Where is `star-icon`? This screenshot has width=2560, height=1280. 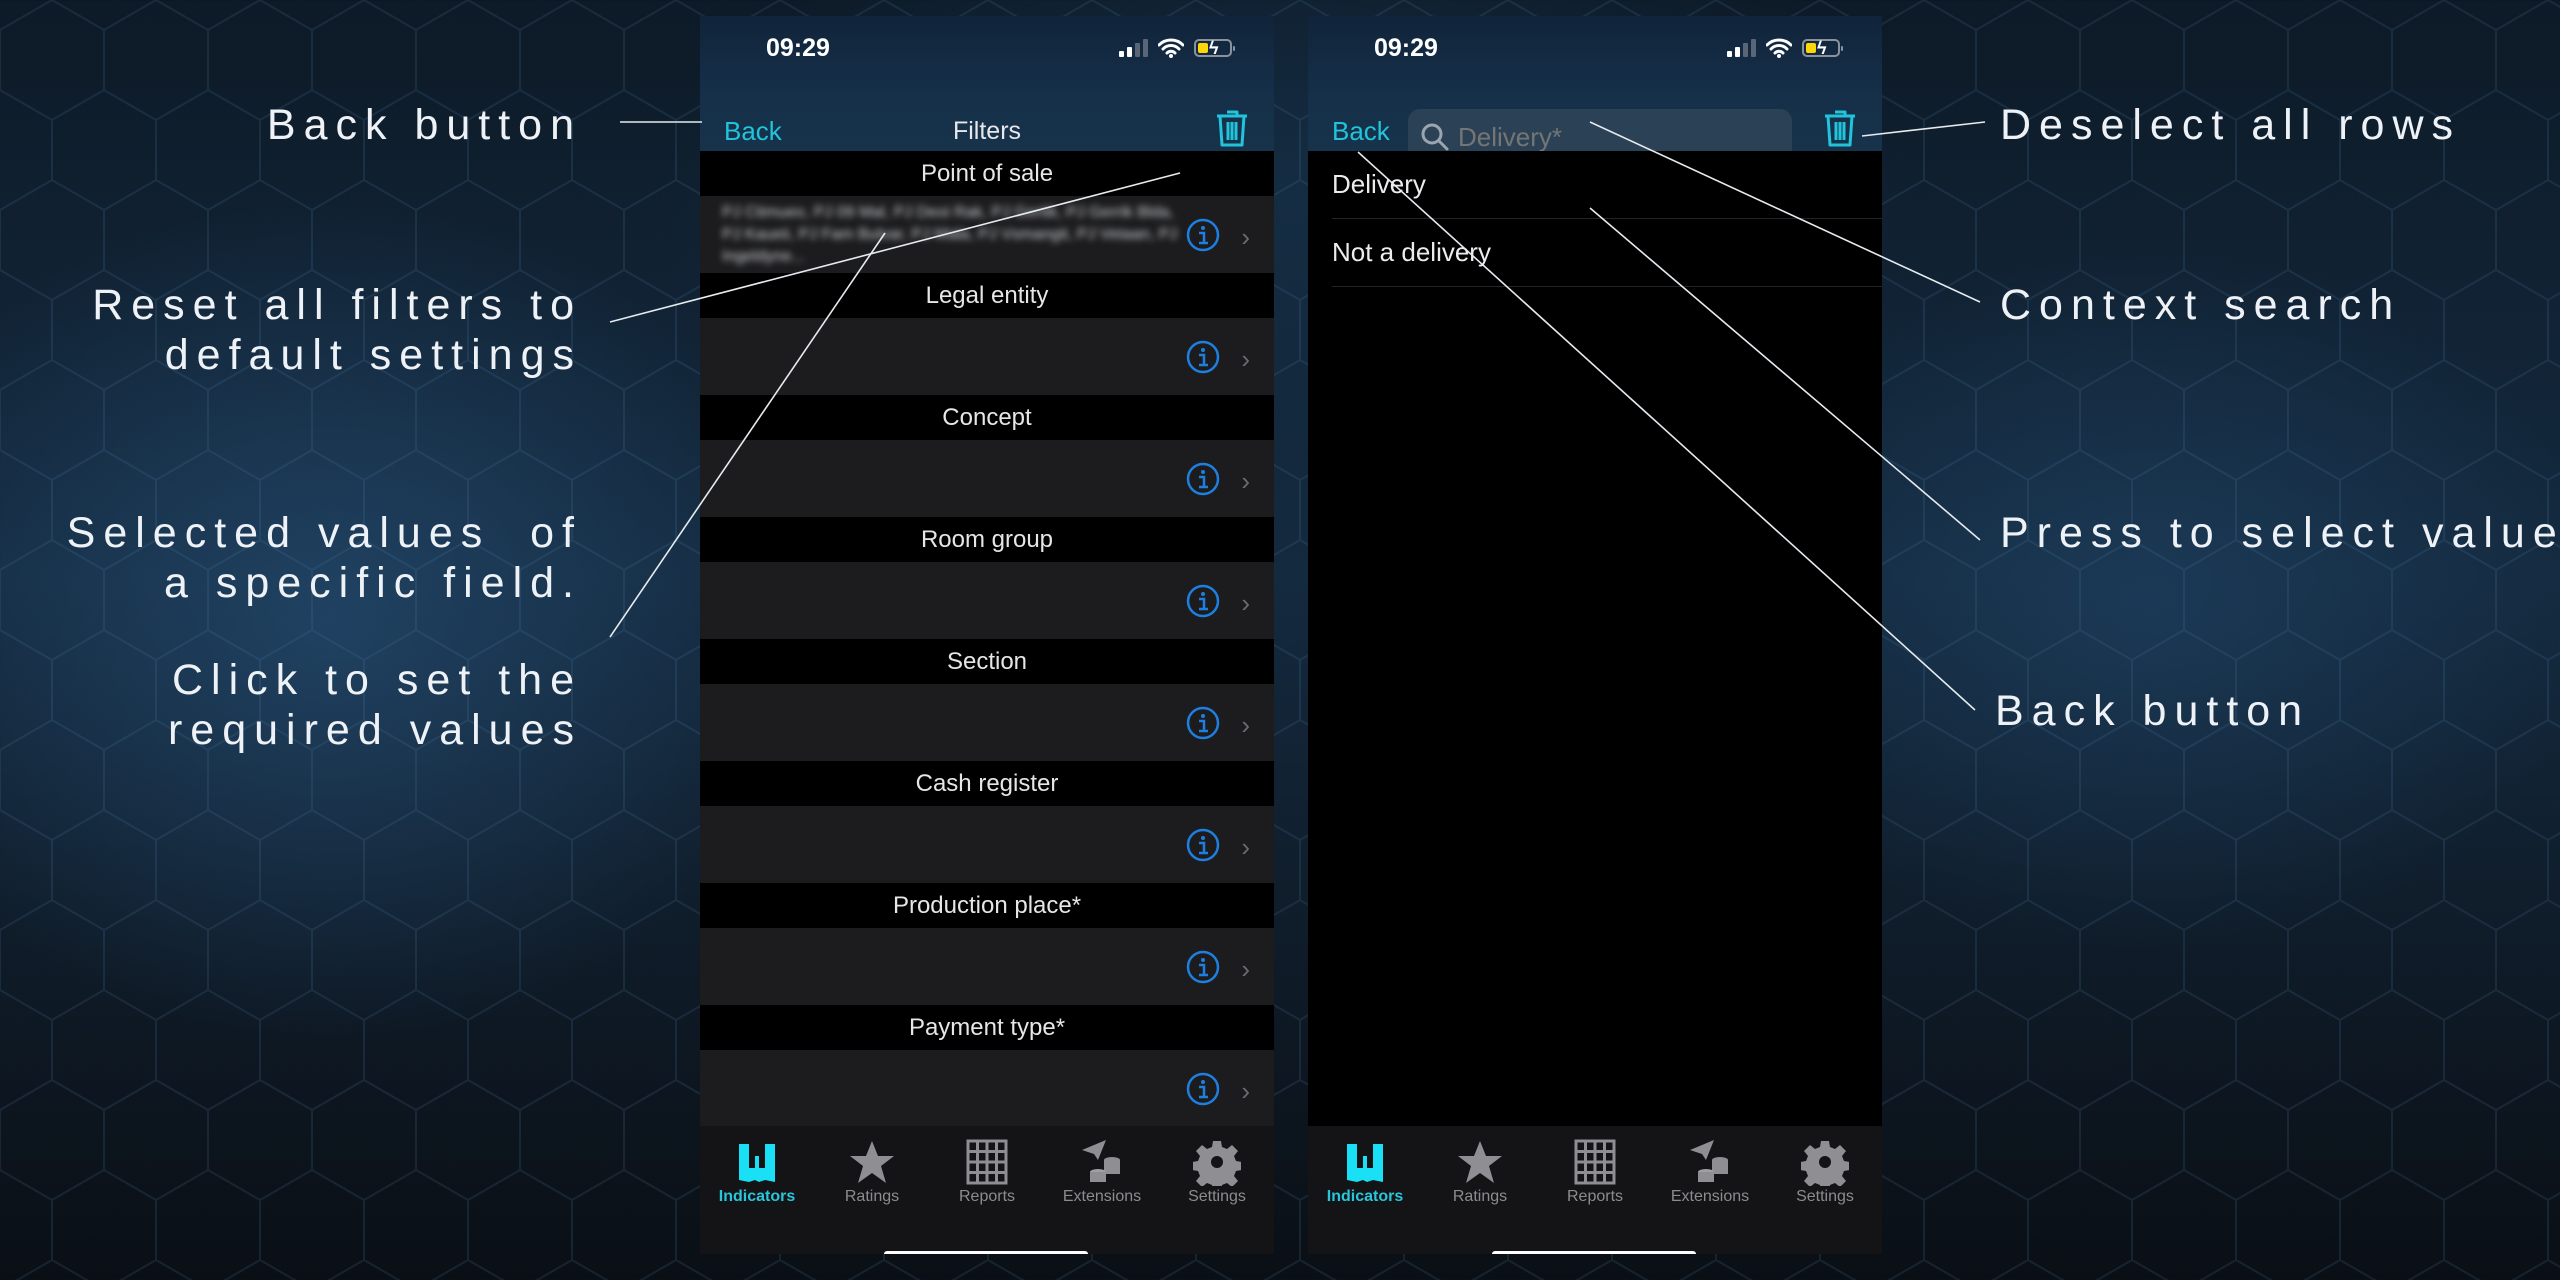
star-icon is located at coordinates (872, 1162).